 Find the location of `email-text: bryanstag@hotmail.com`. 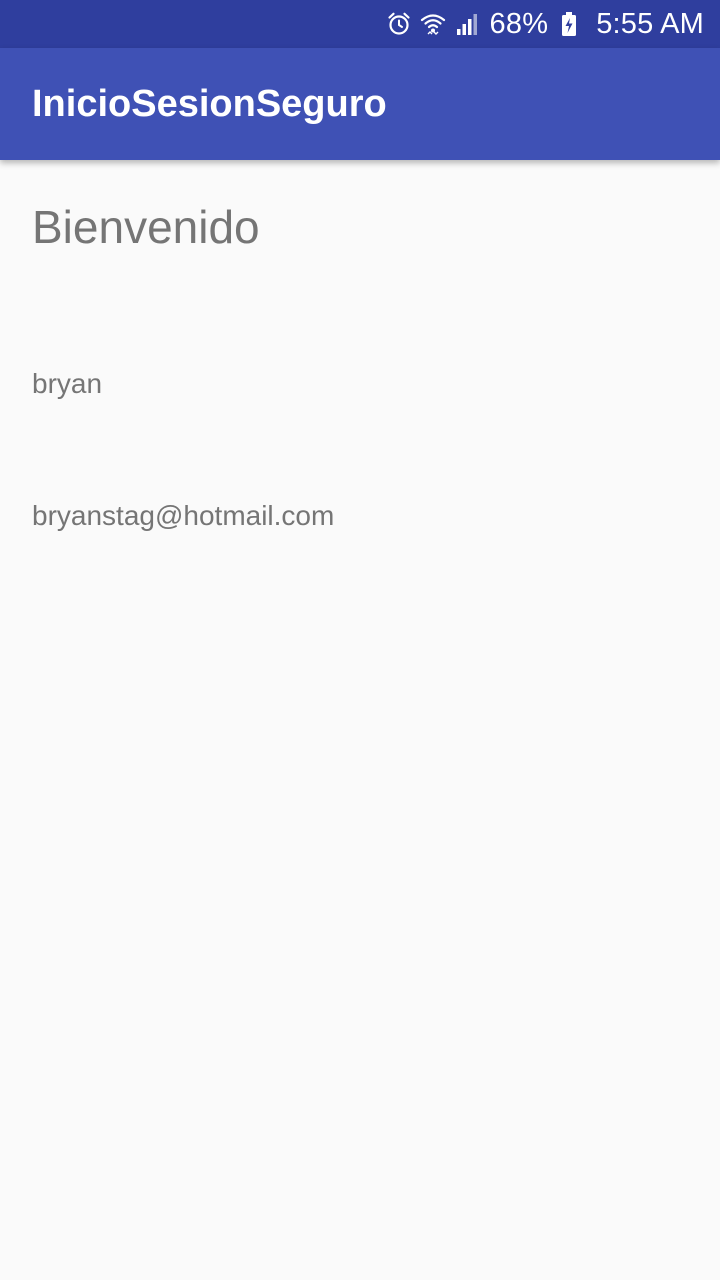

email-text: bryanstag@hotmail.com is located at coordinates (183, 515).